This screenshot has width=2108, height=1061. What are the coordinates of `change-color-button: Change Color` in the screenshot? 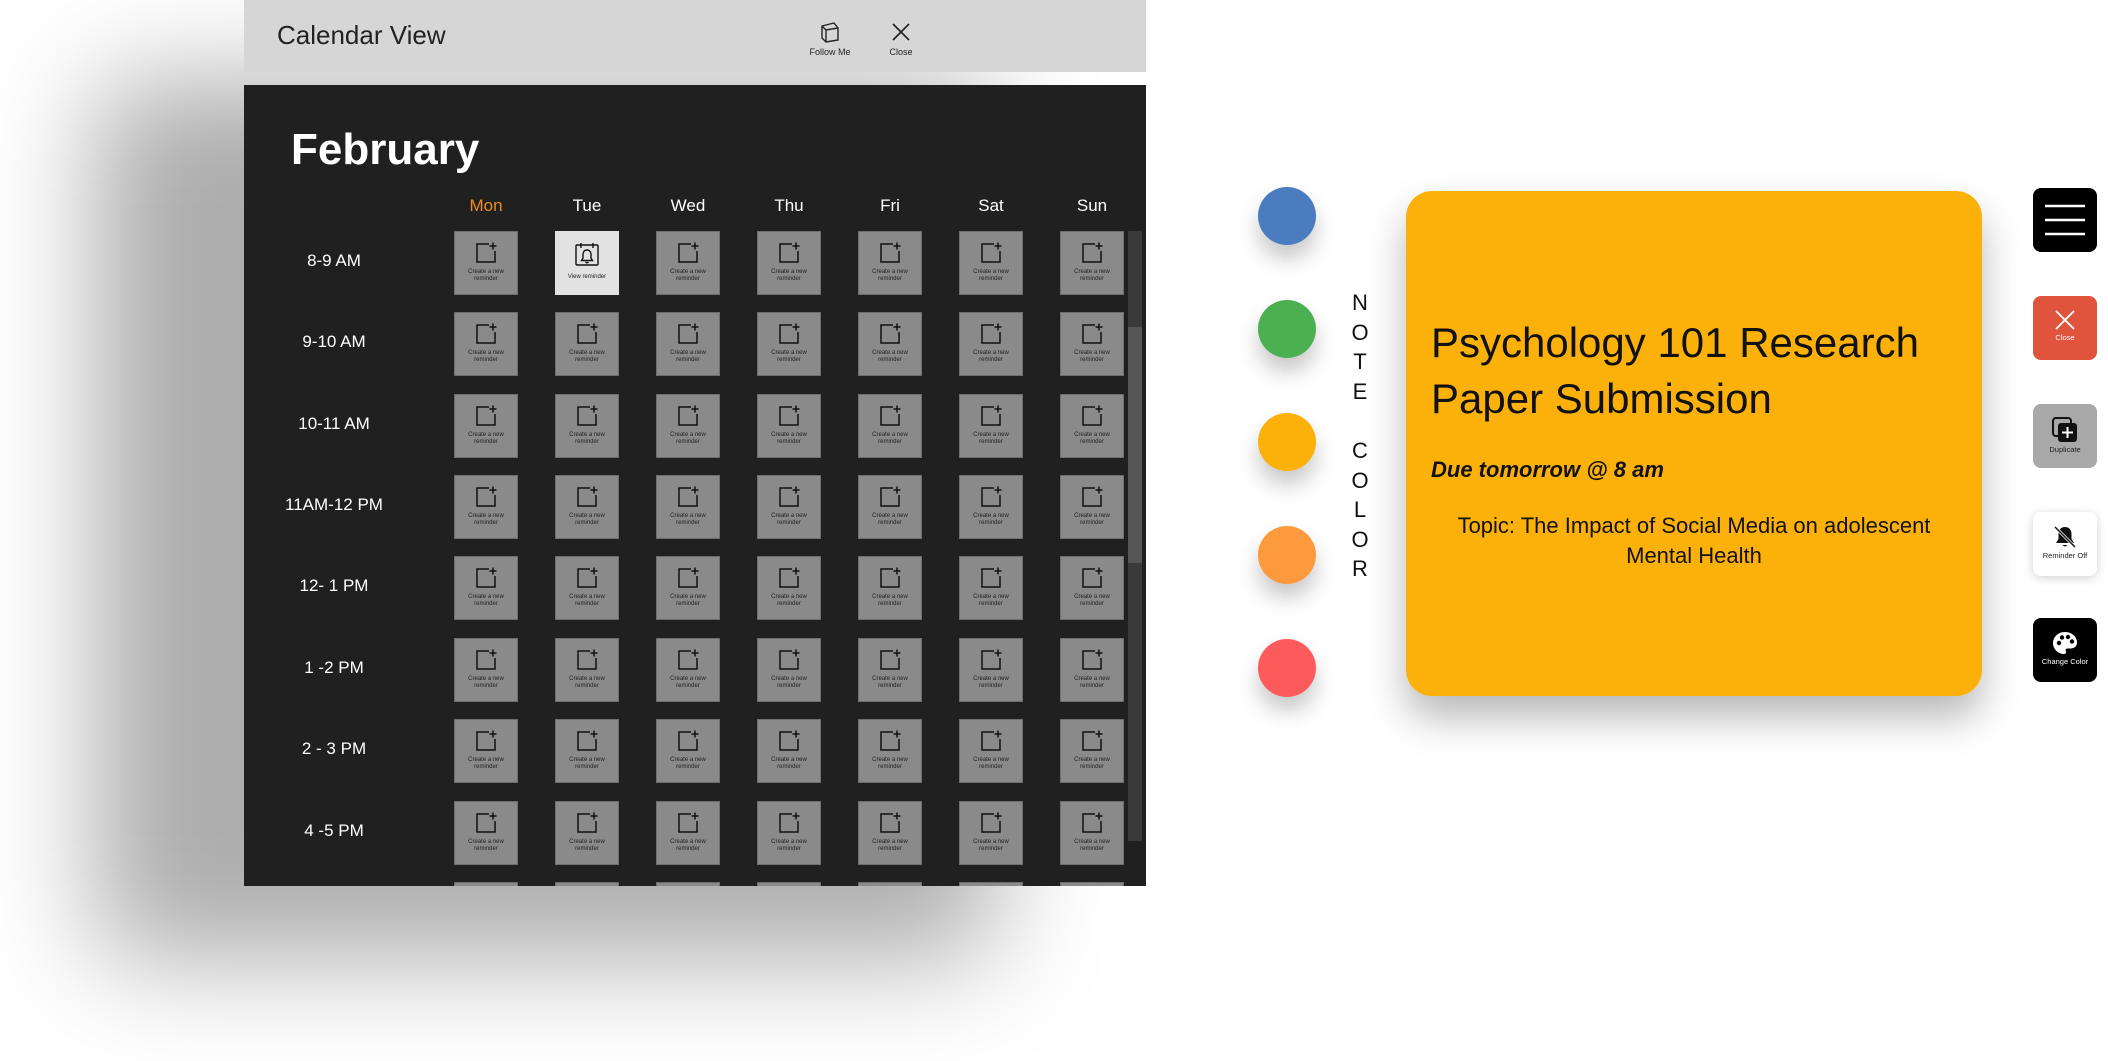 It's located at (2065, 650).